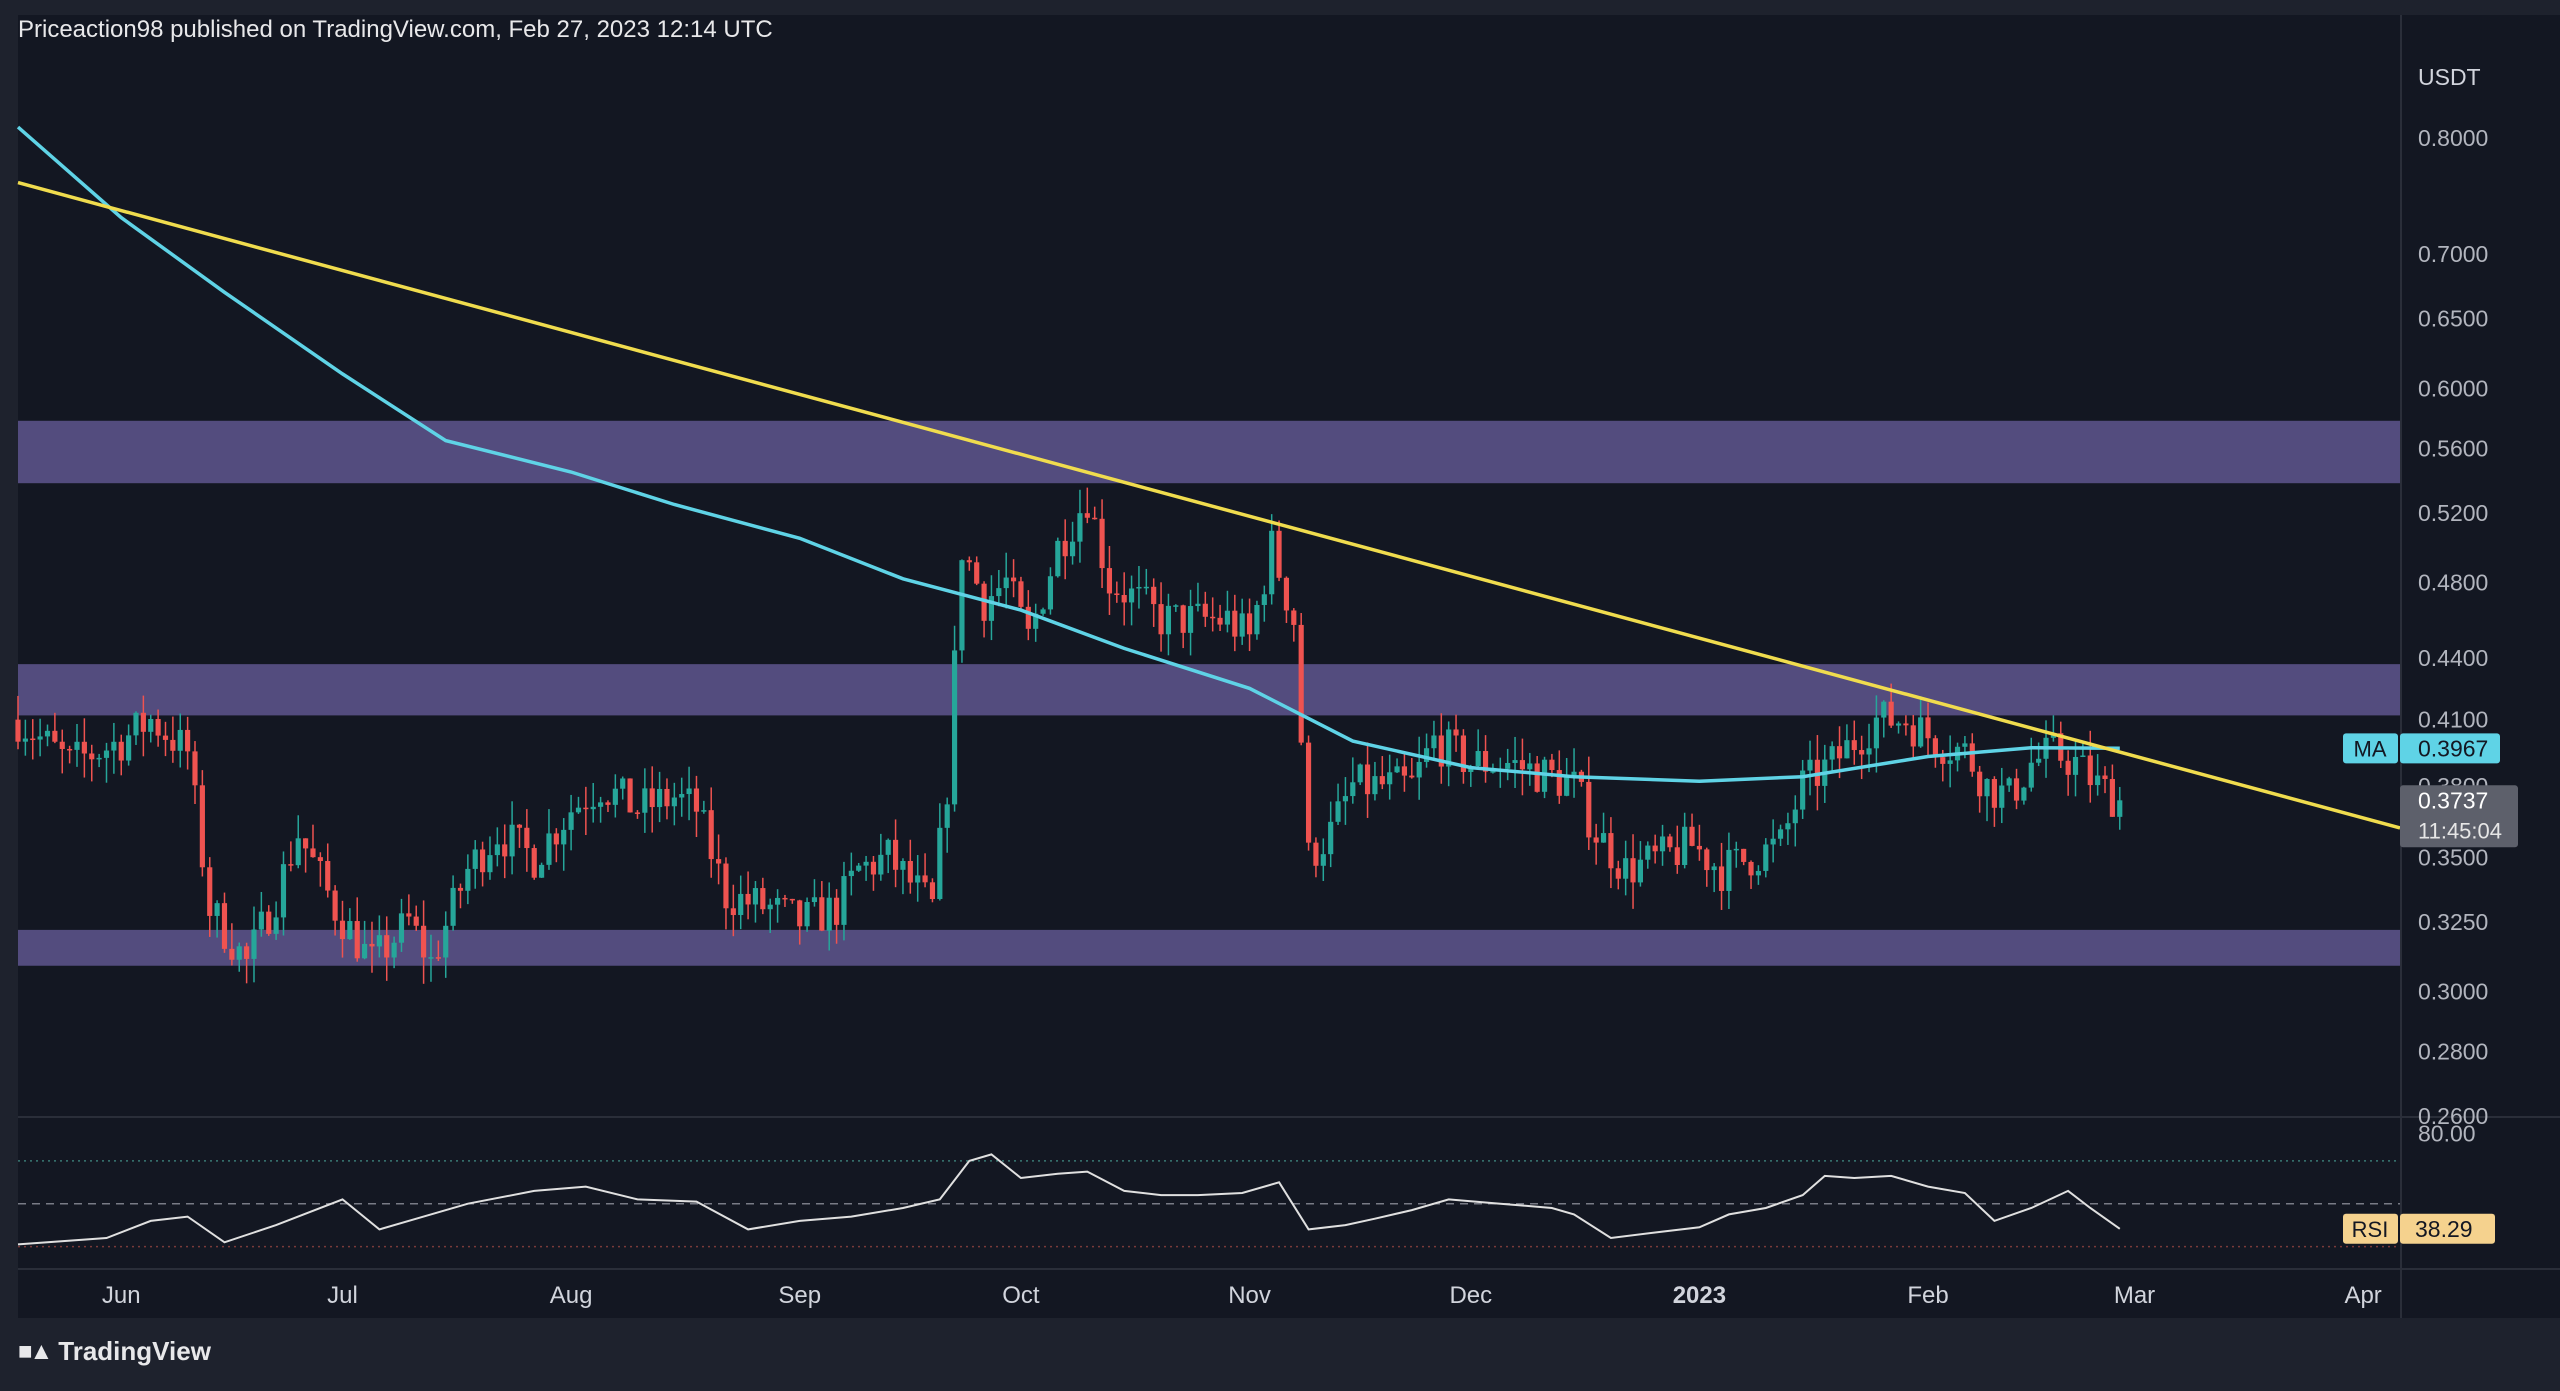  What do you see at coordinates (2460, 830) in the screenshot?
I see `bar-countdown-label: 11:45:04` at bounding box center [2460, 830].